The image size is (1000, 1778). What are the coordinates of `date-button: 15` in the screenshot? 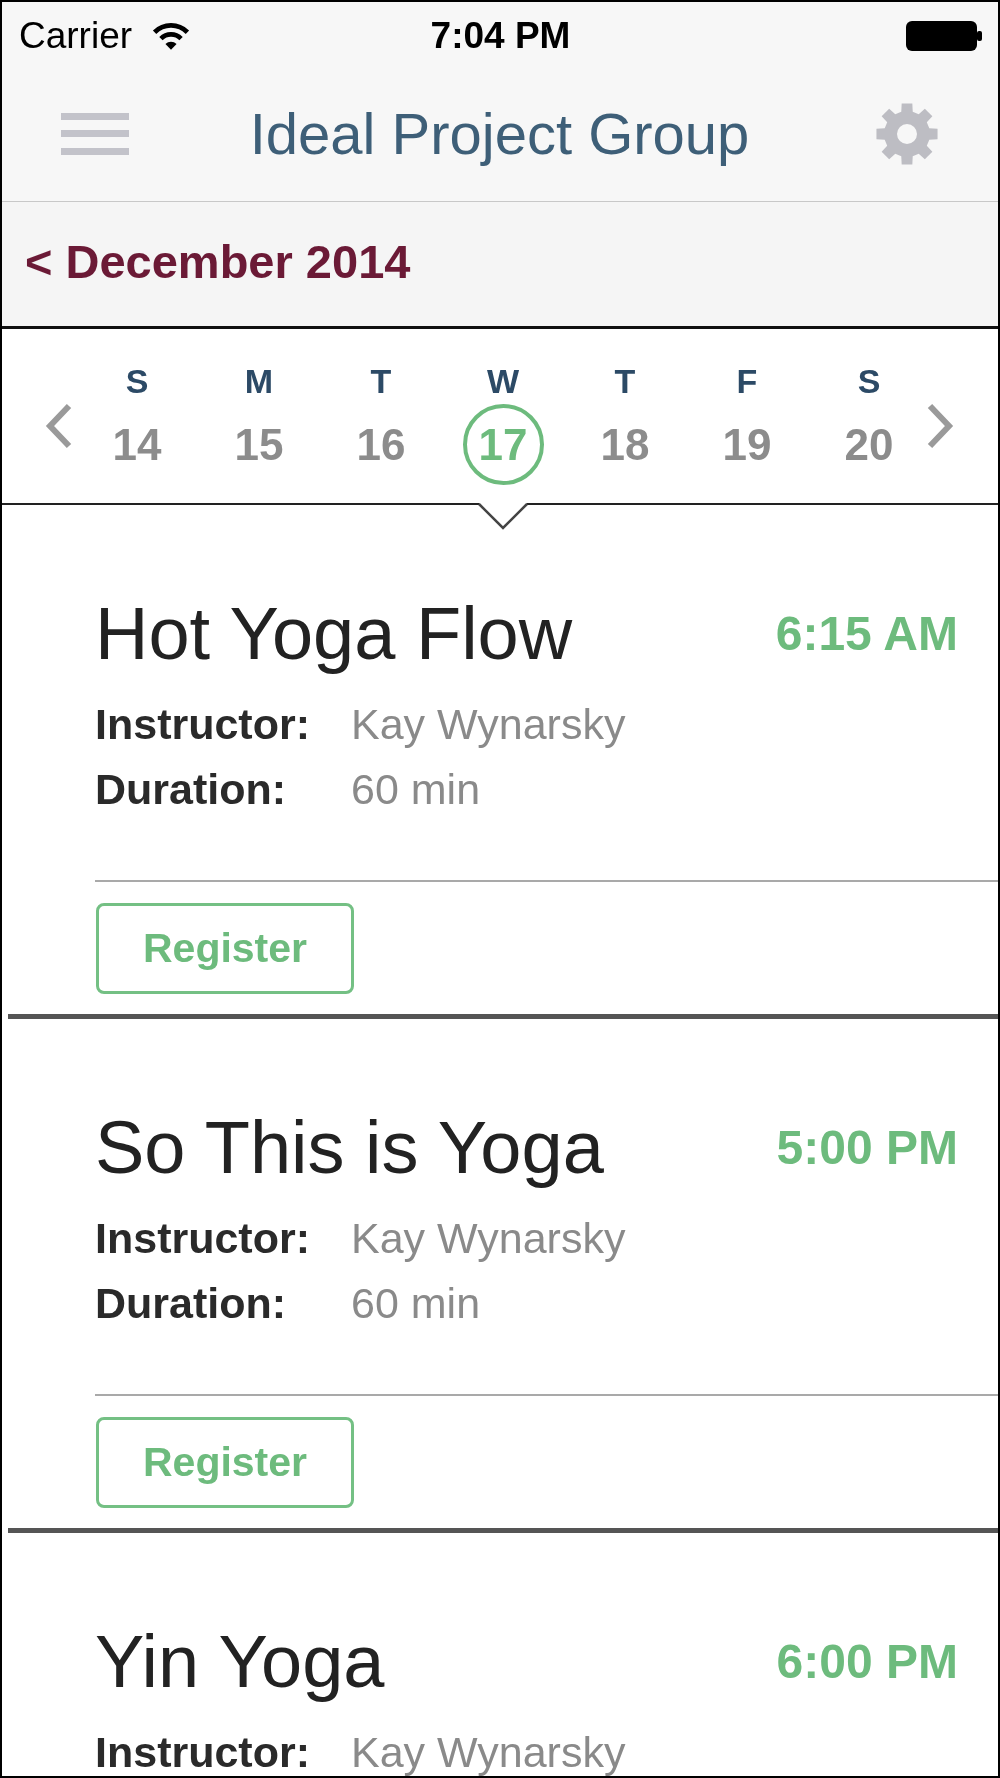 It's located at (259, 444).